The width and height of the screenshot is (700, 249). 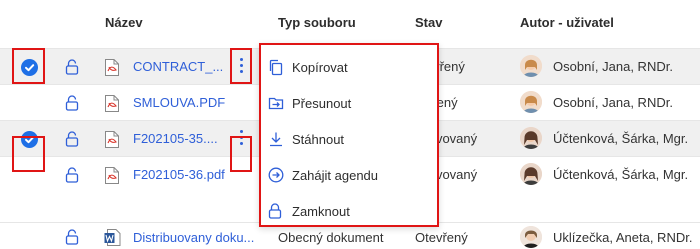 I want to click on lock-icon, so click(x=275, y=212).